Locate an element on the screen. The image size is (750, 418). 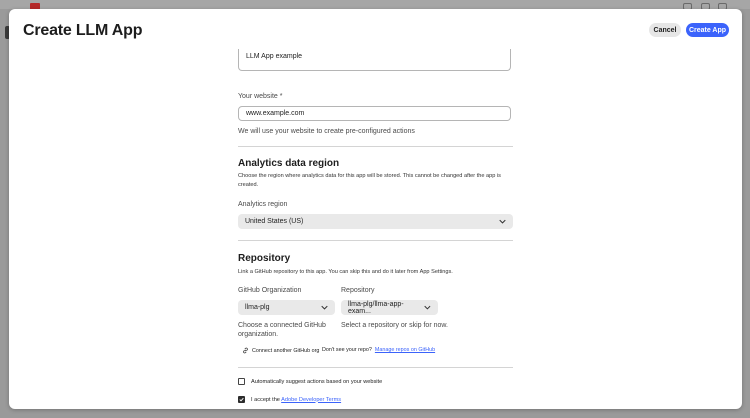
github-org-value: llma-plg is located at coordinates (257, 307).